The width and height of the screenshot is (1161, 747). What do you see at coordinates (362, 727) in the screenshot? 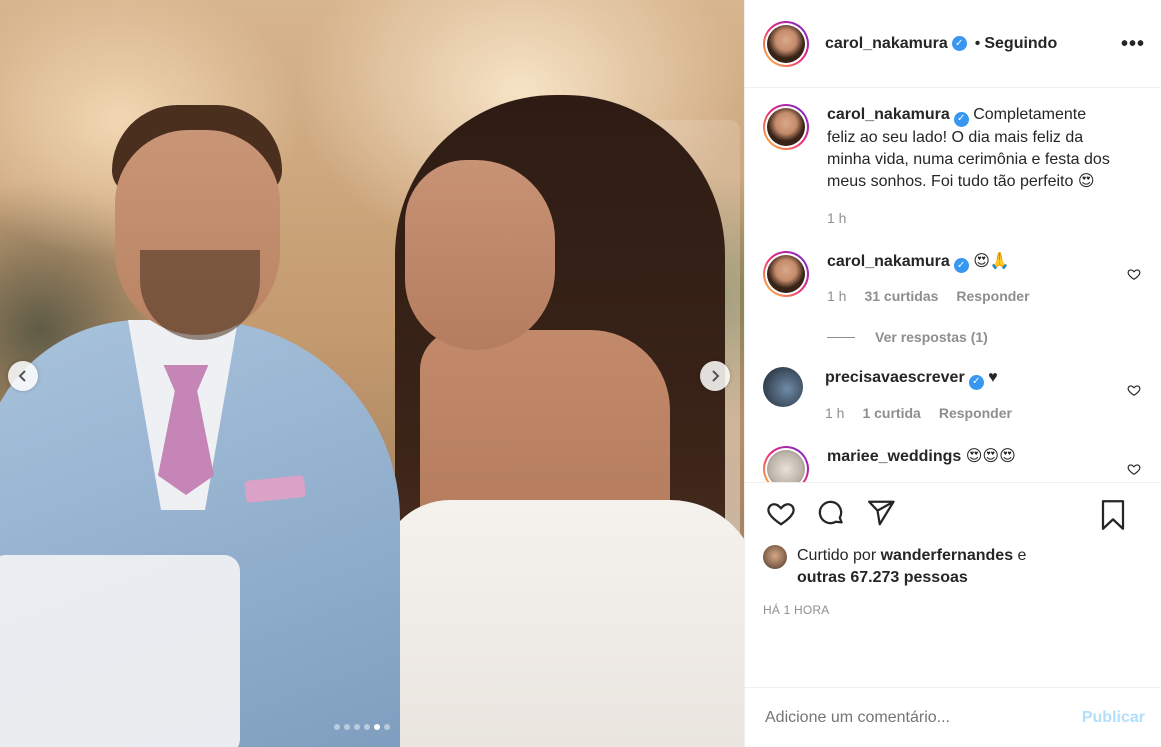
I see `carousel-dots` at bounding box center [362, 727].